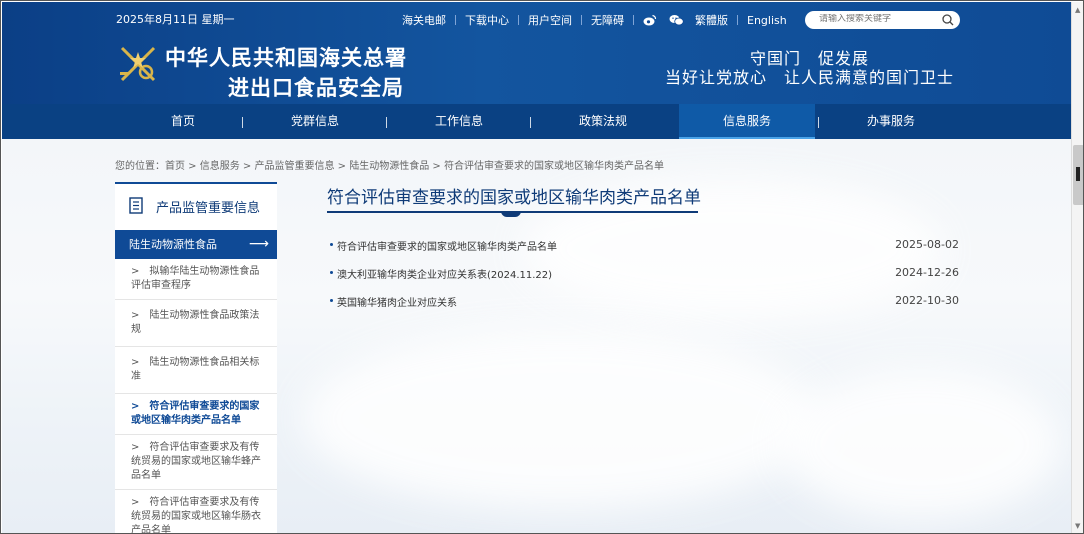 The width and height of the screenshot is (1084, 534). Describe the element at coordinates (767, 20) in the screenshot. I see `link-english: English` at that location.